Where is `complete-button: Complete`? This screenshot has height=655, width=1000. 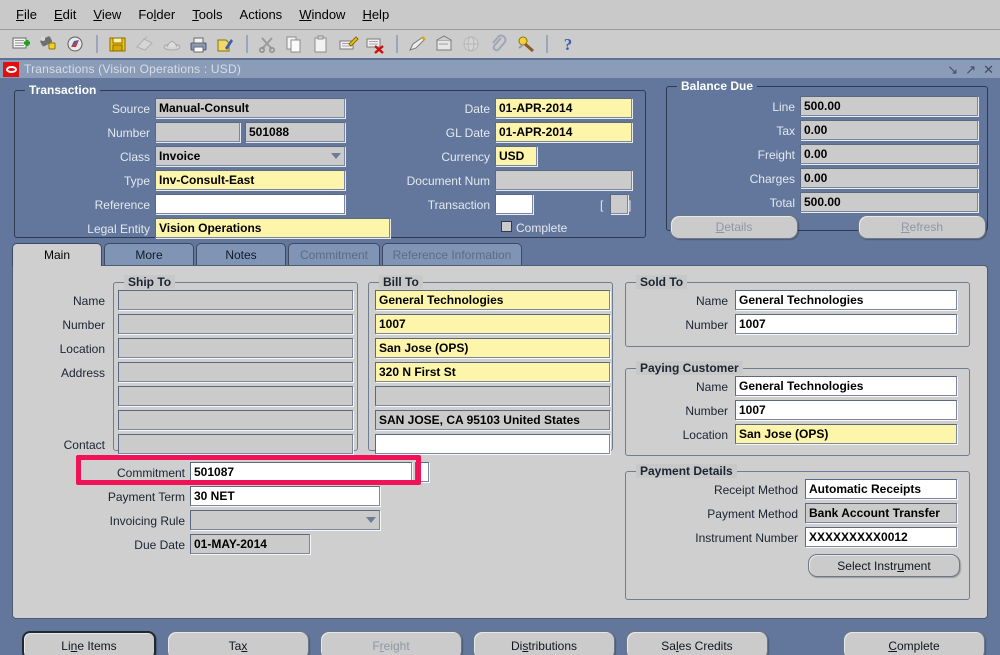 complete-button: Complete is located at coordinates (914, 643).